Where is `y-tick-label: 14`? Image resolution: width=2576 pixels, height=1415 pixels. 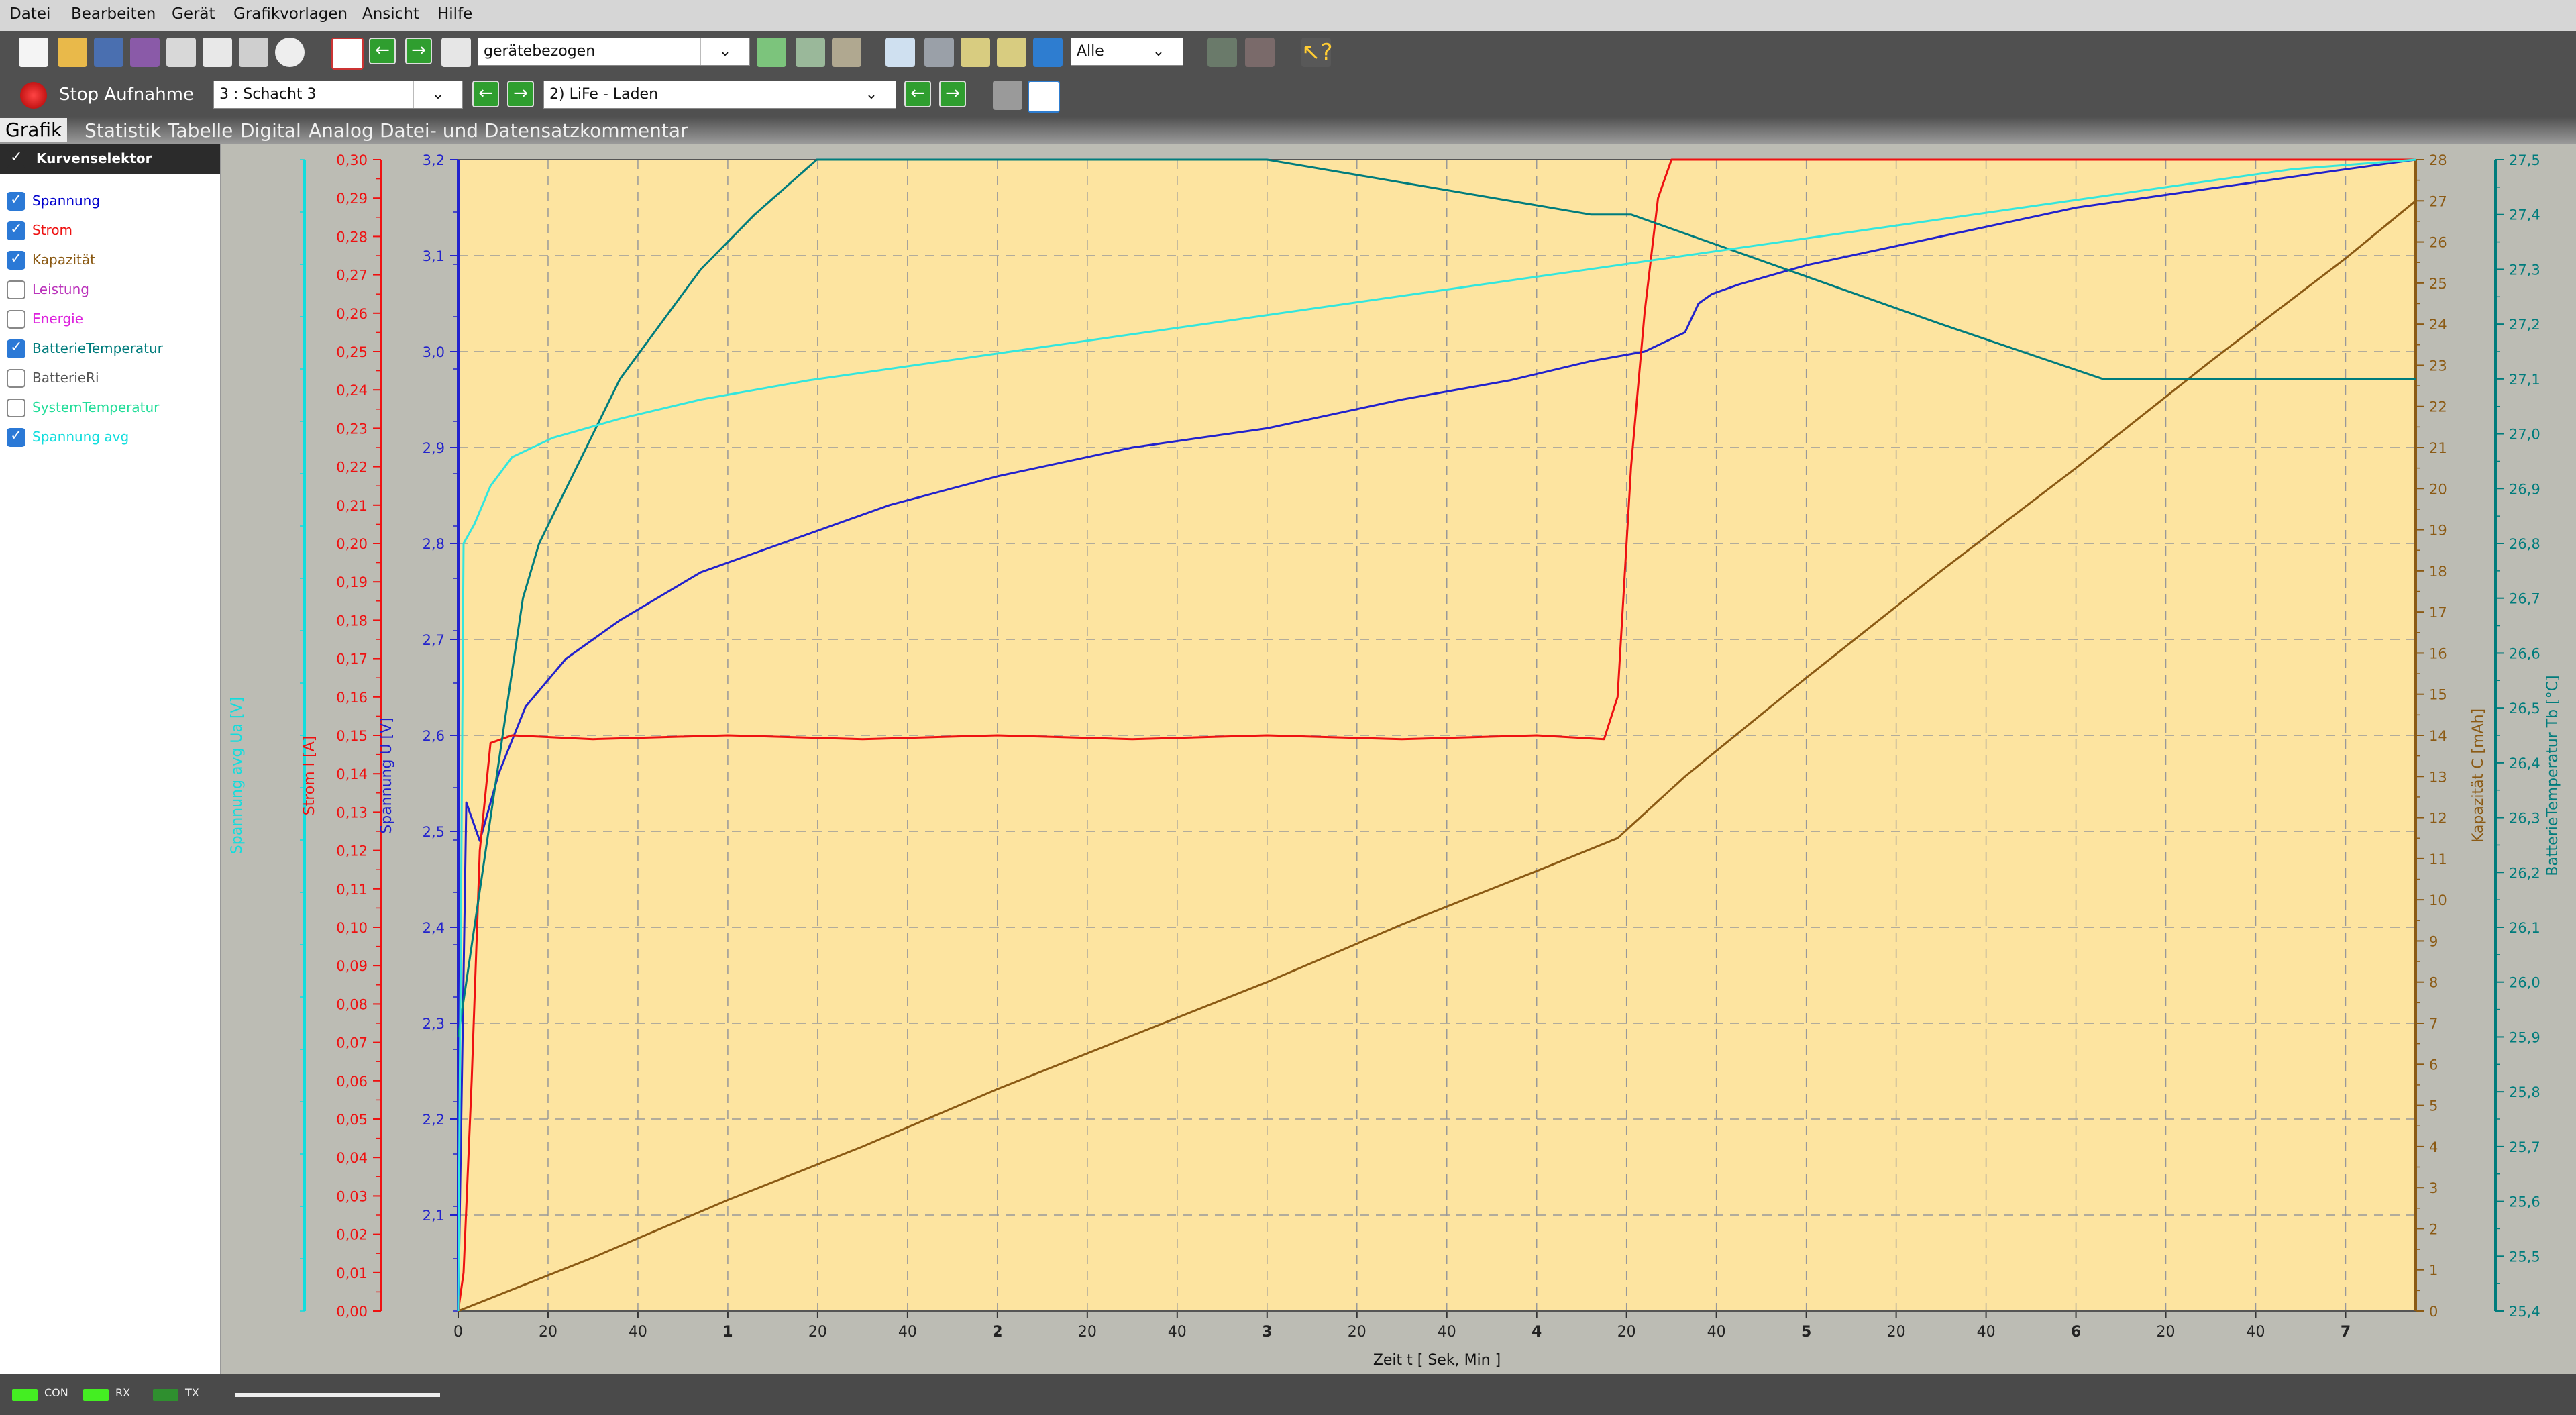 y-tick-label: 14 is located at coordinates (2438, 736).